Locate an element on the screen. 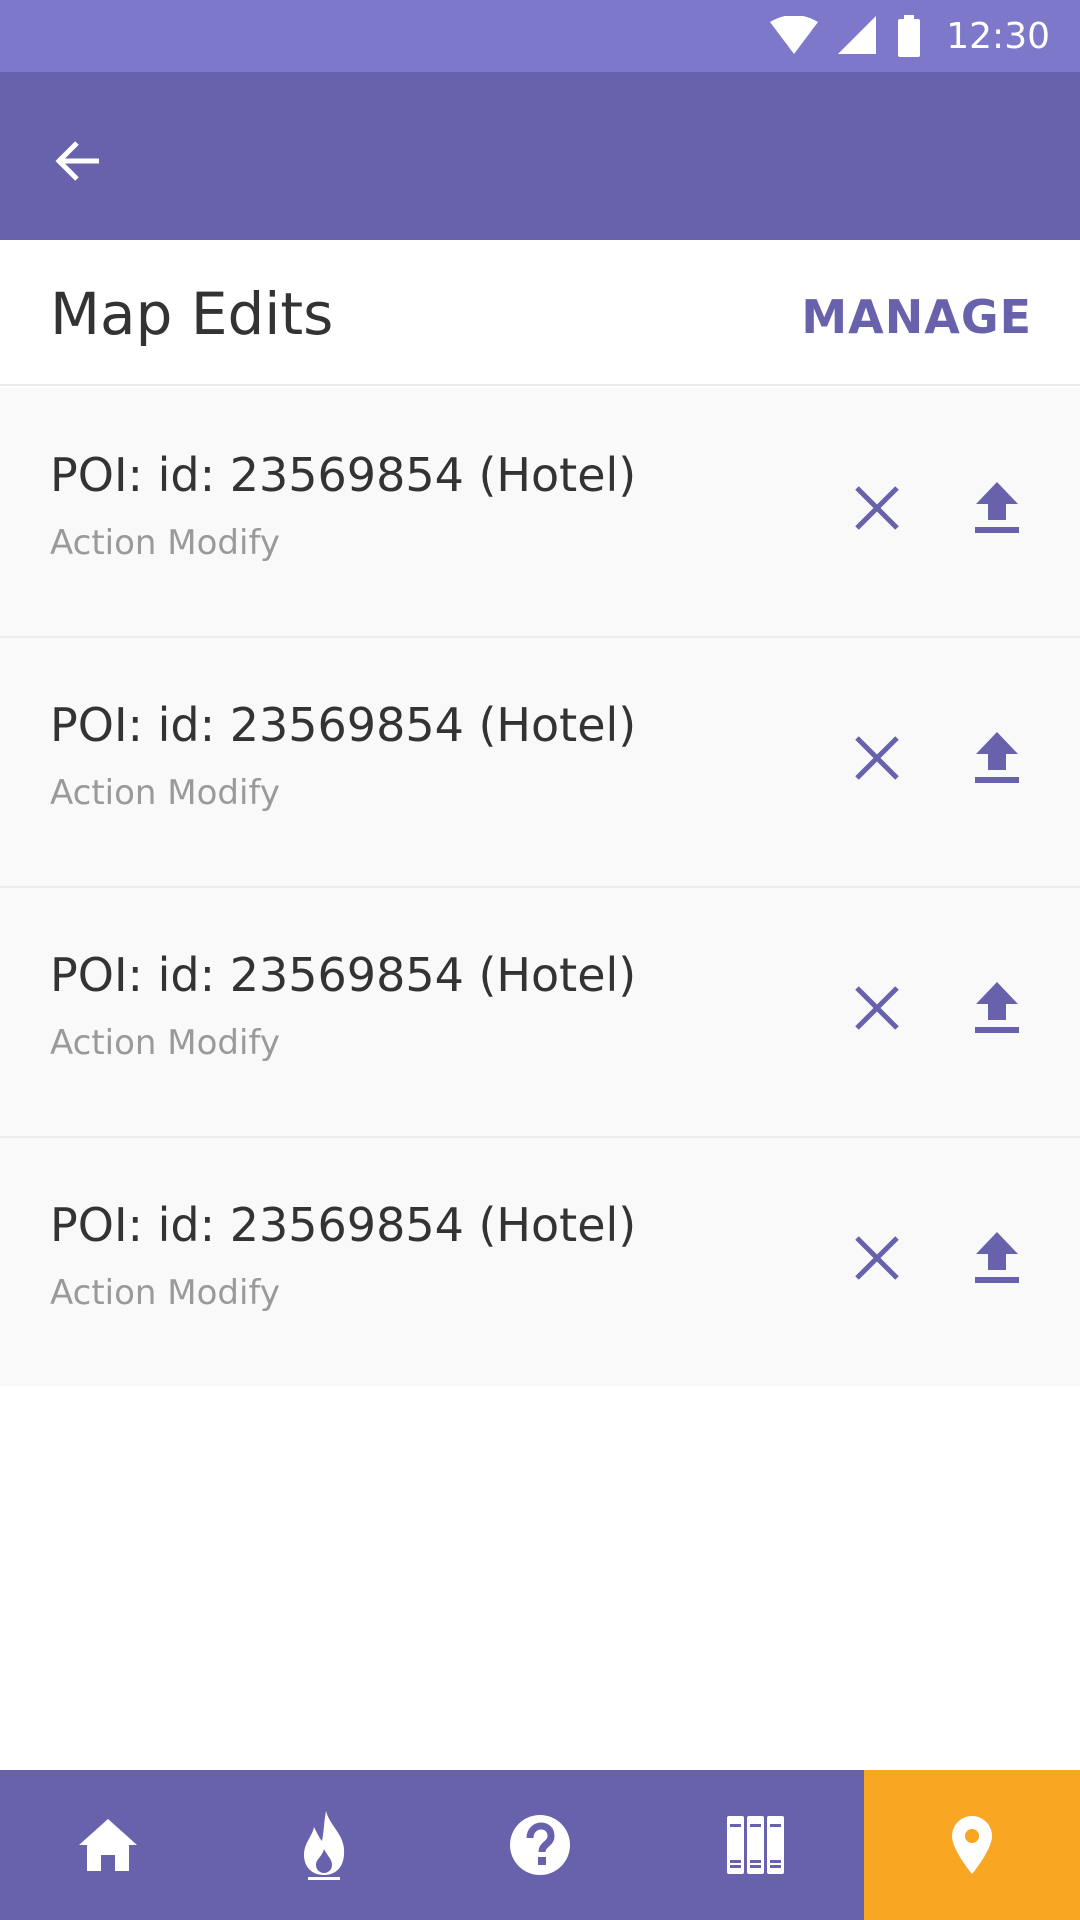 This screenshot has width=1080, height=1920. arrow-back-icon is located at coordinates (77, 161).